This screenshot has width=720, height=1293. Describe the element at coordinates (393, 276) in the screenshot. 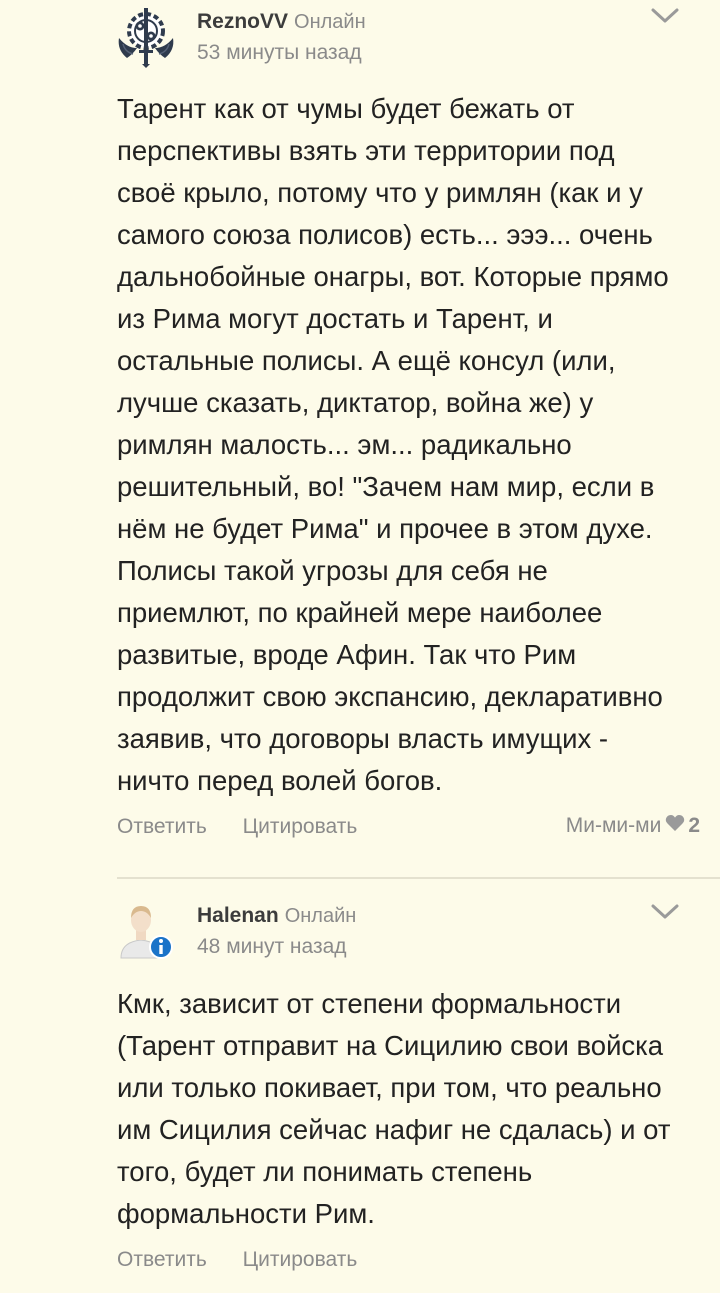

I see `comment-line: дальнобойные онагры, вот. Которые прямо` at that location.